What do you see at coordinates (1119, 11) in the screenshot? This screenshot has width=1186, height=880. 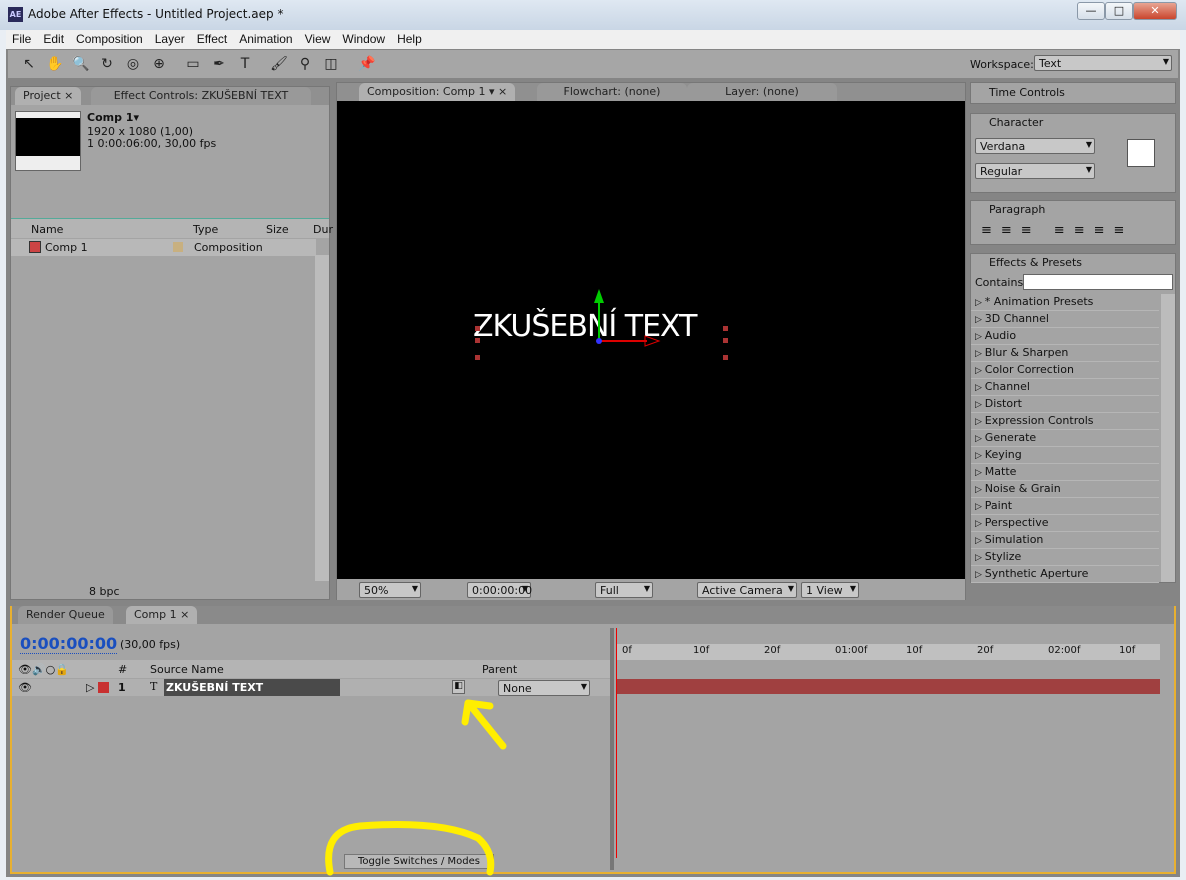 I see `maximize-button: □` at bounding box center [1119, 11].